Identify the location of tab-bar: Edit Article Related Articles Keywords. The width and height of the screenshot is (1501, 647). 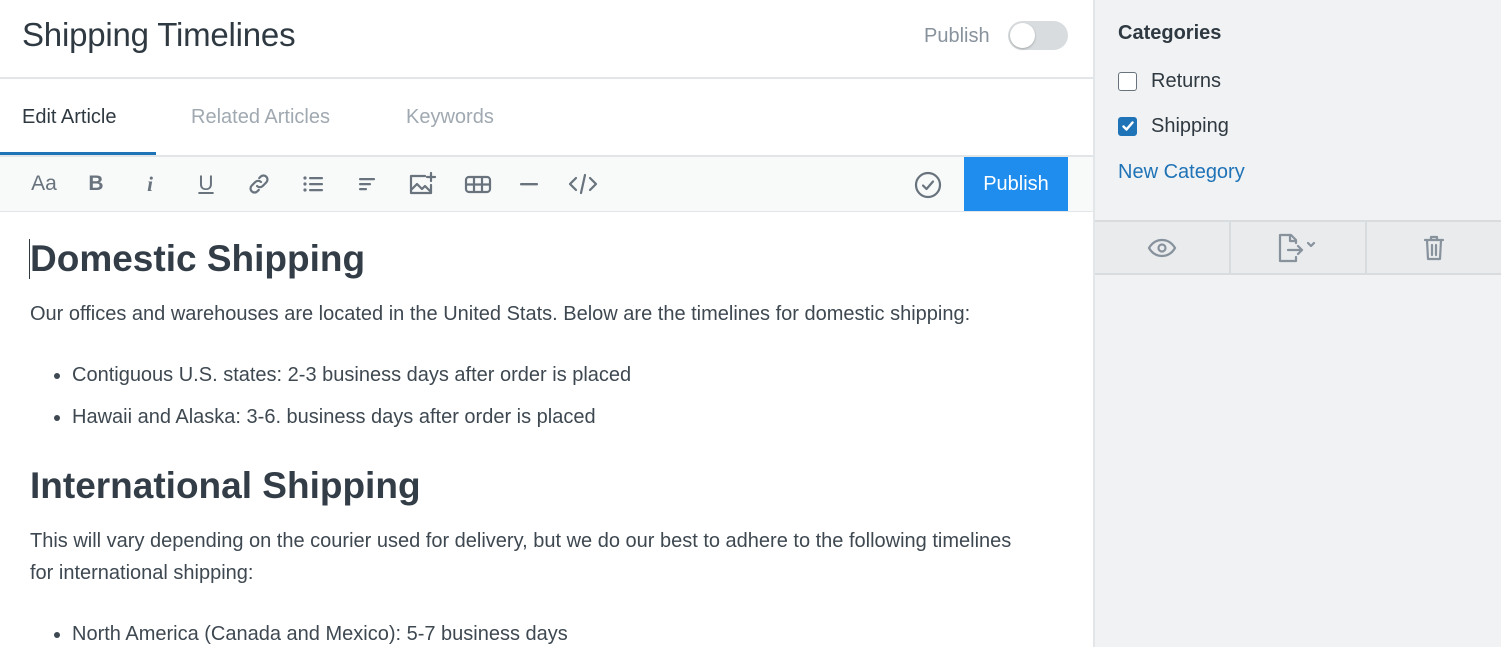
(546, 118).